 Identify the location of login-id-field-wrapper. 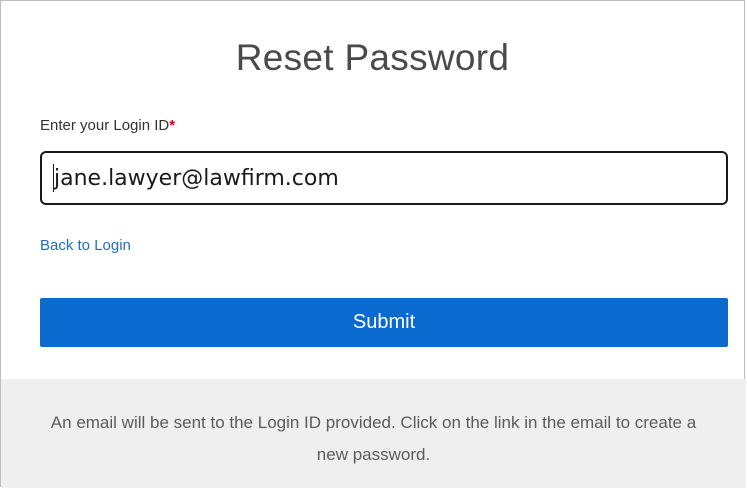
(384, 178).